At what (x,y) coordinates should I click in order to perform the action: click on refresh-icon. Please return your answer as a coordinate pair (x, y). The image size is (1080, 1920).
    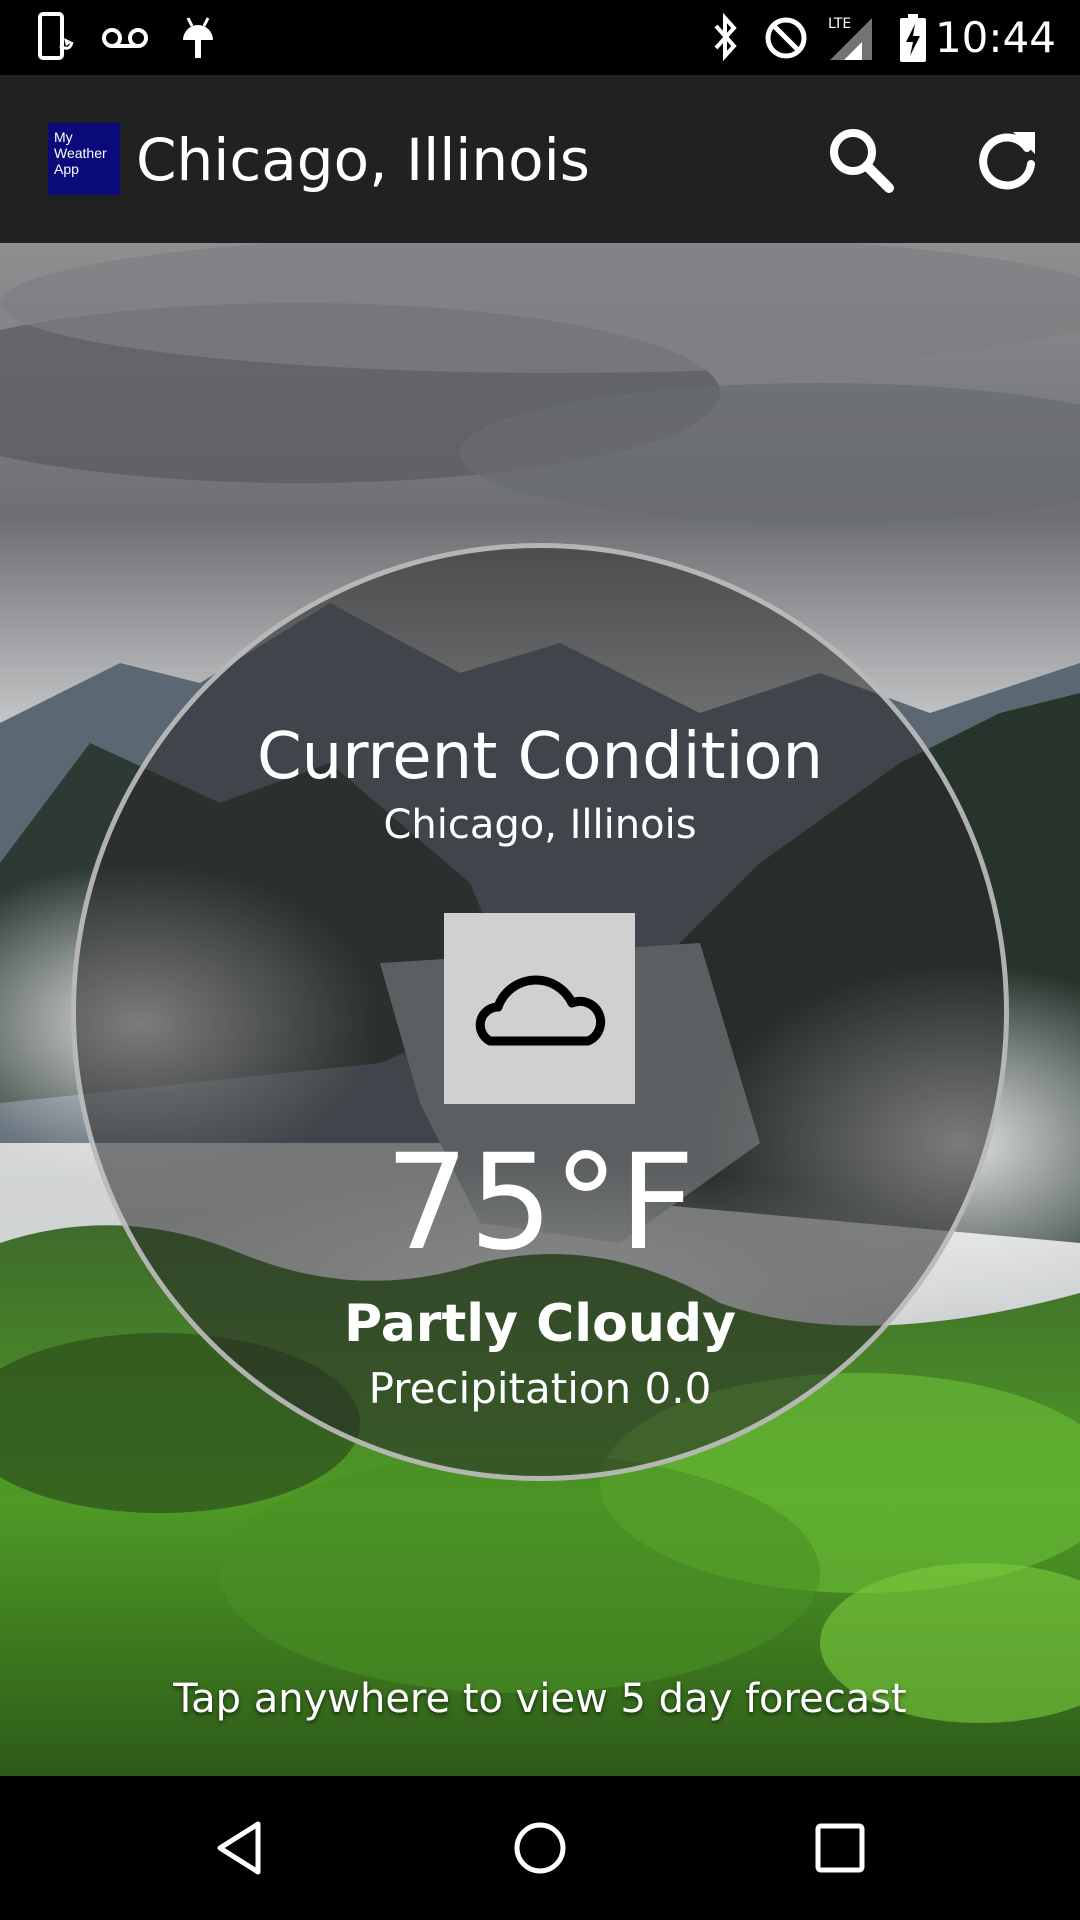
    Looking at the image, I should click on (1007, 161).